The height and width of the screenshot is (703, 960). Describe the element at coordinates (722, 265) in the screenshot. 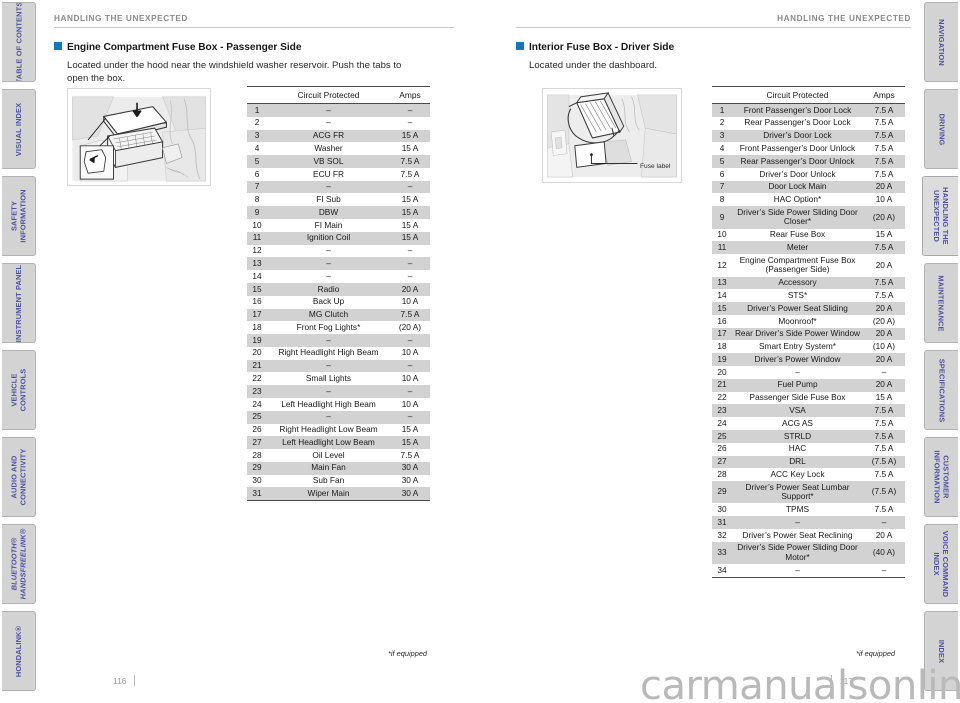

I see `fuse-number: 12` at that location.